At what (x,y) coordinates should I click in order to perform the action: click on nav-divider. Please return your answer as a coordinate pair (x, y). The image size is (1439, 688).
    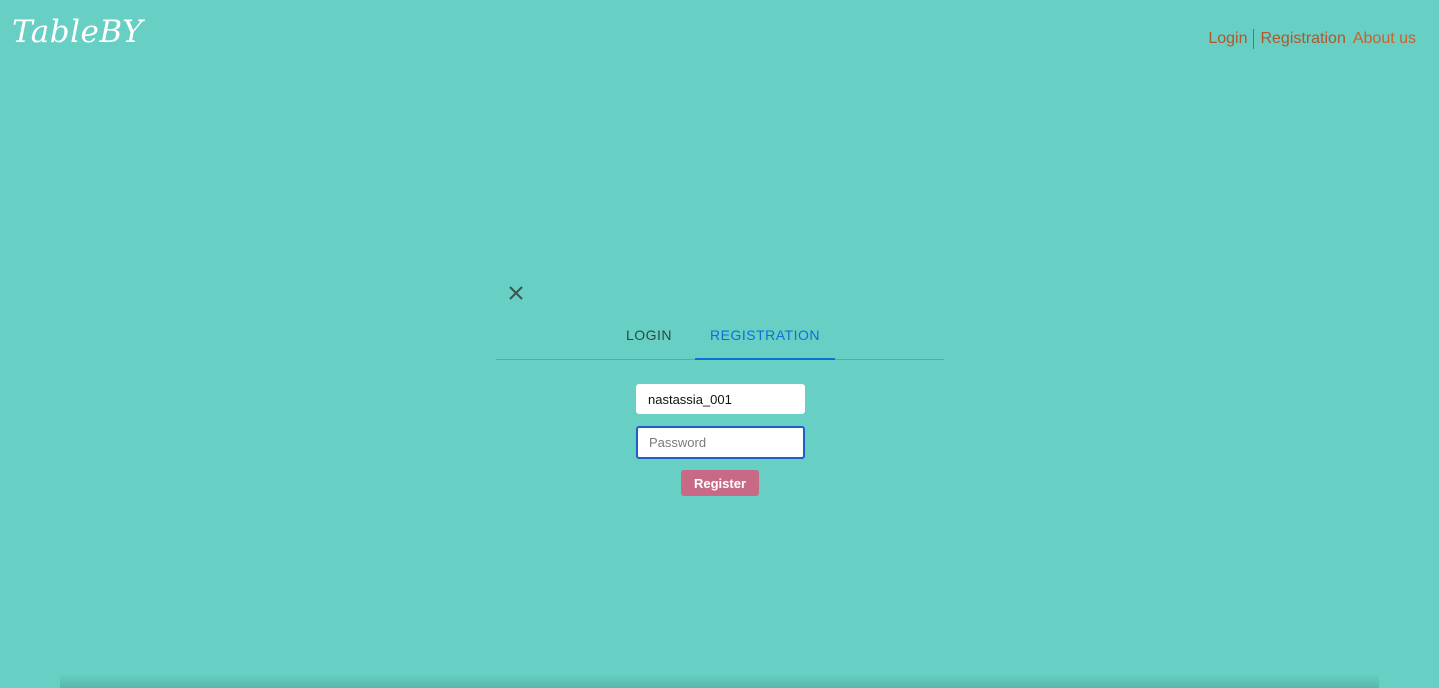
    Looking at the image, I should click on (1254, 39).